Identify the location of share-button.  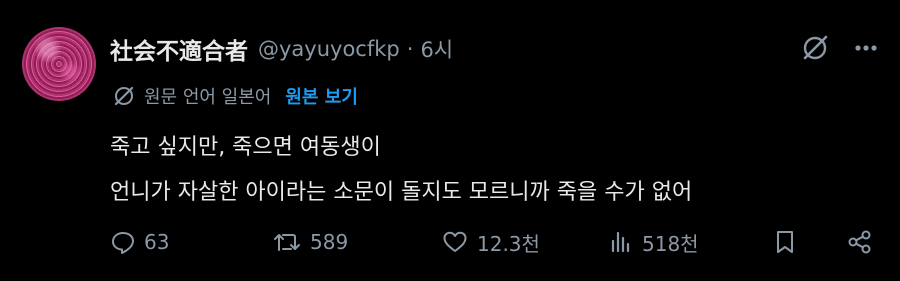
(860, 242).